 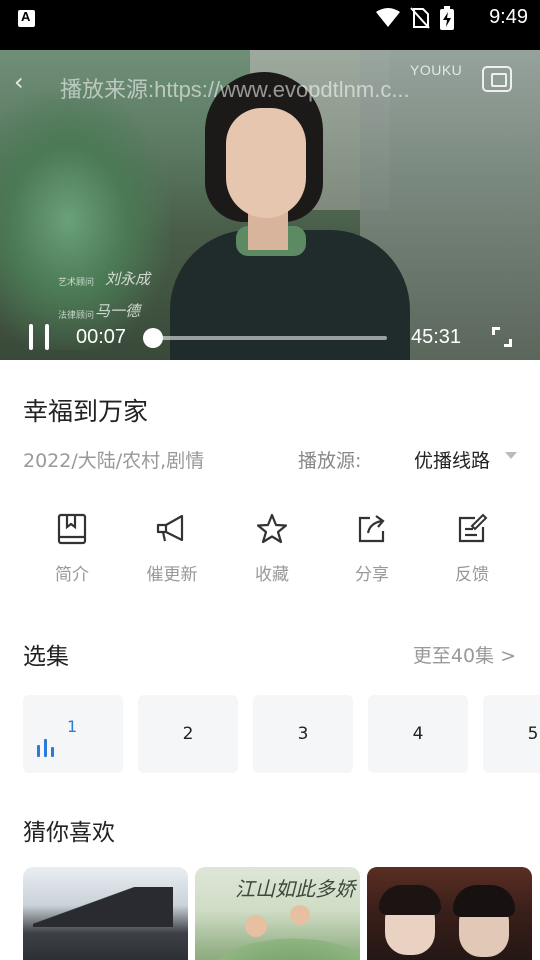 What do you see at coordinates (270, 25) in the screenshot?
I see `status-bar: 9:49` at bounding box center [270, 25].